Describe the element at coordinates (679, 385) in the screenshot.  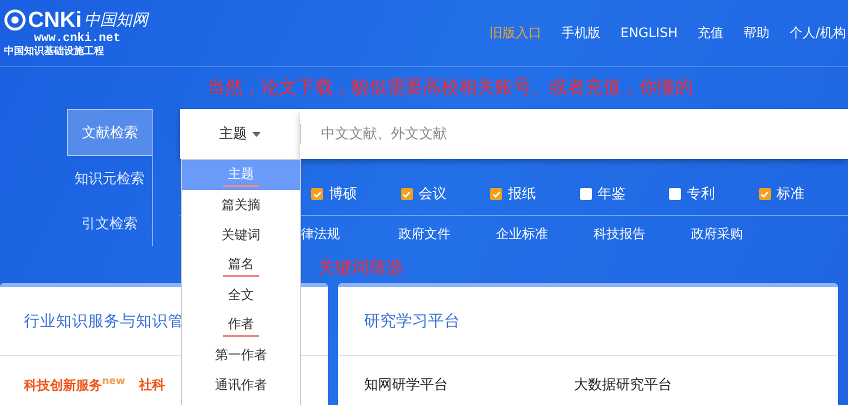
I see `card-link: 大数据研究平台` at that location.